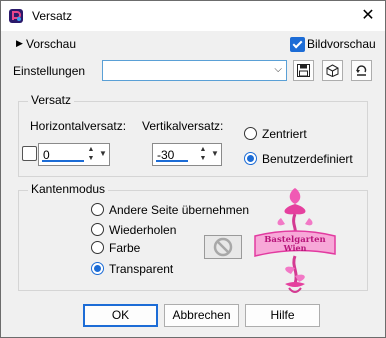 The image size is (386, 338). What do you see at coordinates (250, 158) in the screenshot?
I see `custom-radio` at bounding box center [250, 158].